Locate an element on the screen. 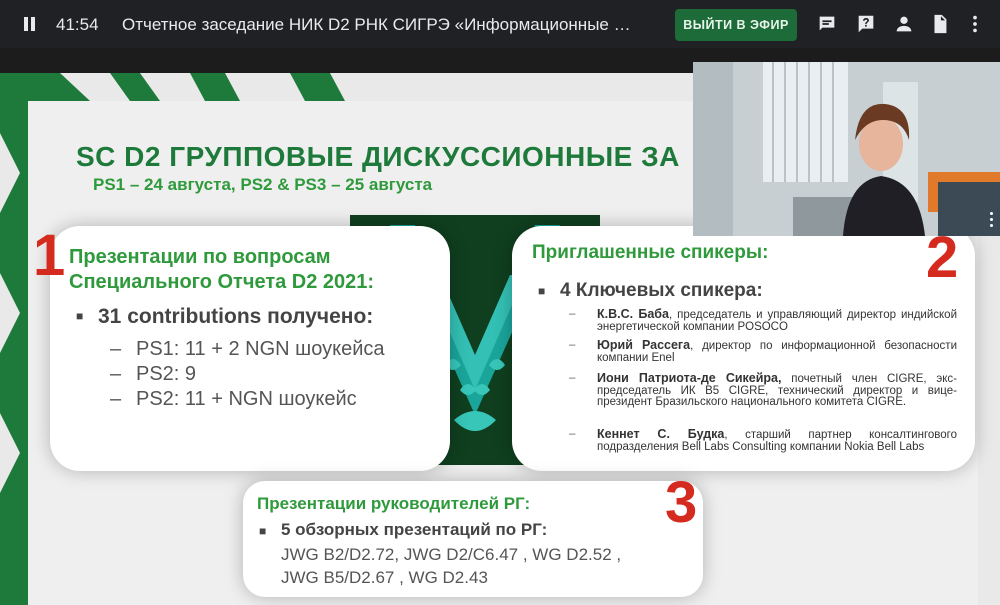  camera-preview is located at coordinates (846, 149).